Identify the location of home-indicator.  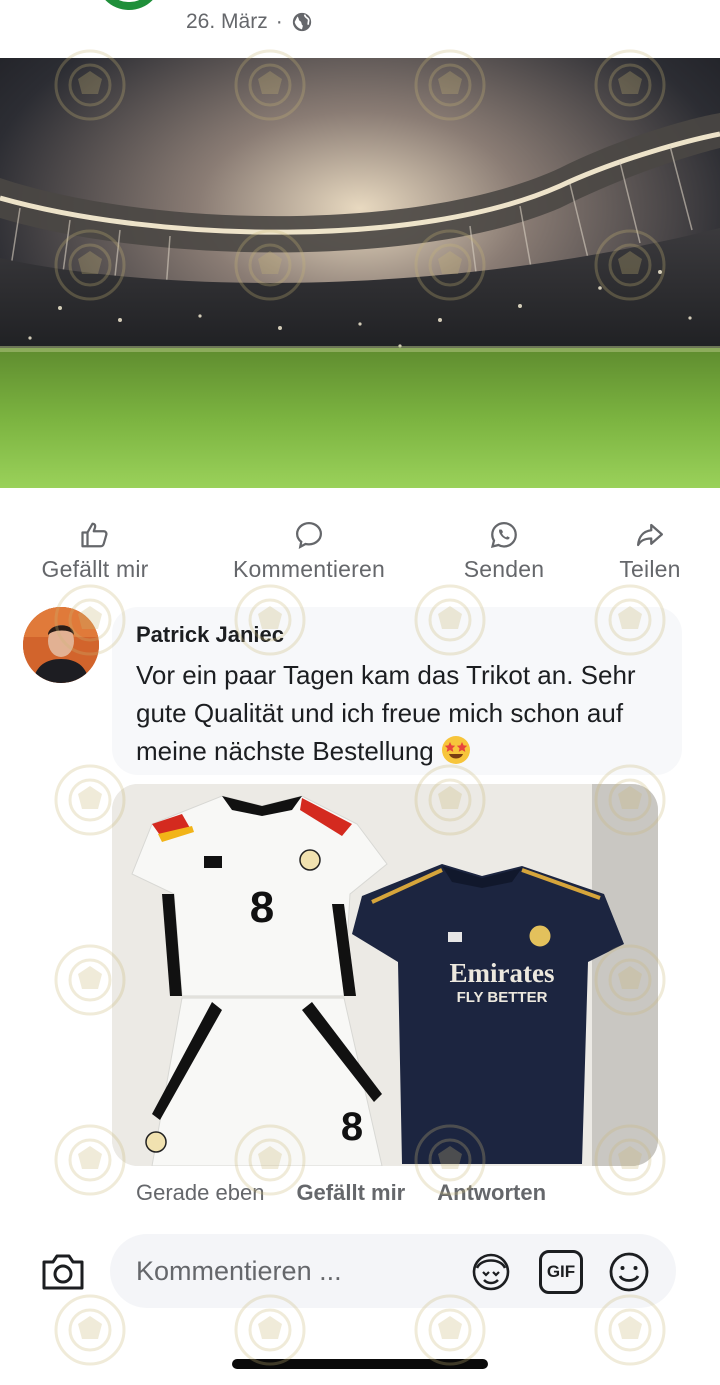
(360, 1364).